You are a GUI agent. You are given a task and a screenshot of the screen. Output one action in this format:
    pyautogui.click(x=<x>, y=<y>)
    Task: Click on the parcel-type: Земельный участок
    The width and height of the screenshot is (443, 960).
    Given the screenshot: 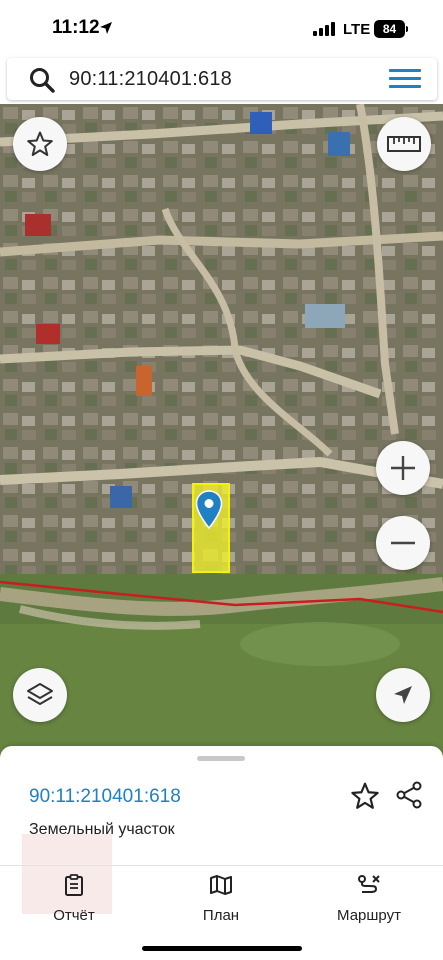 What is the action you would take?
    pyautogui.click(x=102, y=829)
    